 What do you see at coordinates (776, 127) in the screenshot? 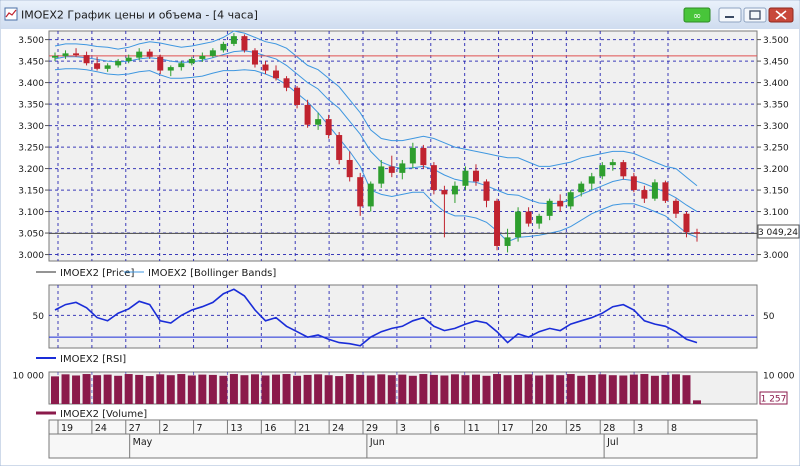
I see `price-tick-label-right: 3.300` at bounding box center [776, 127].